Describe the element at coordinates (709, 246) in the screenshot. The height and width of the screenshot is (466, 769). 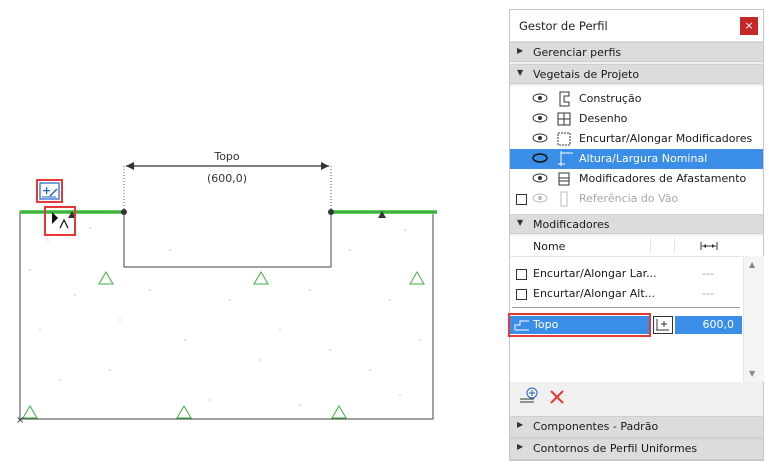
I see `value-column-icon` at that location.